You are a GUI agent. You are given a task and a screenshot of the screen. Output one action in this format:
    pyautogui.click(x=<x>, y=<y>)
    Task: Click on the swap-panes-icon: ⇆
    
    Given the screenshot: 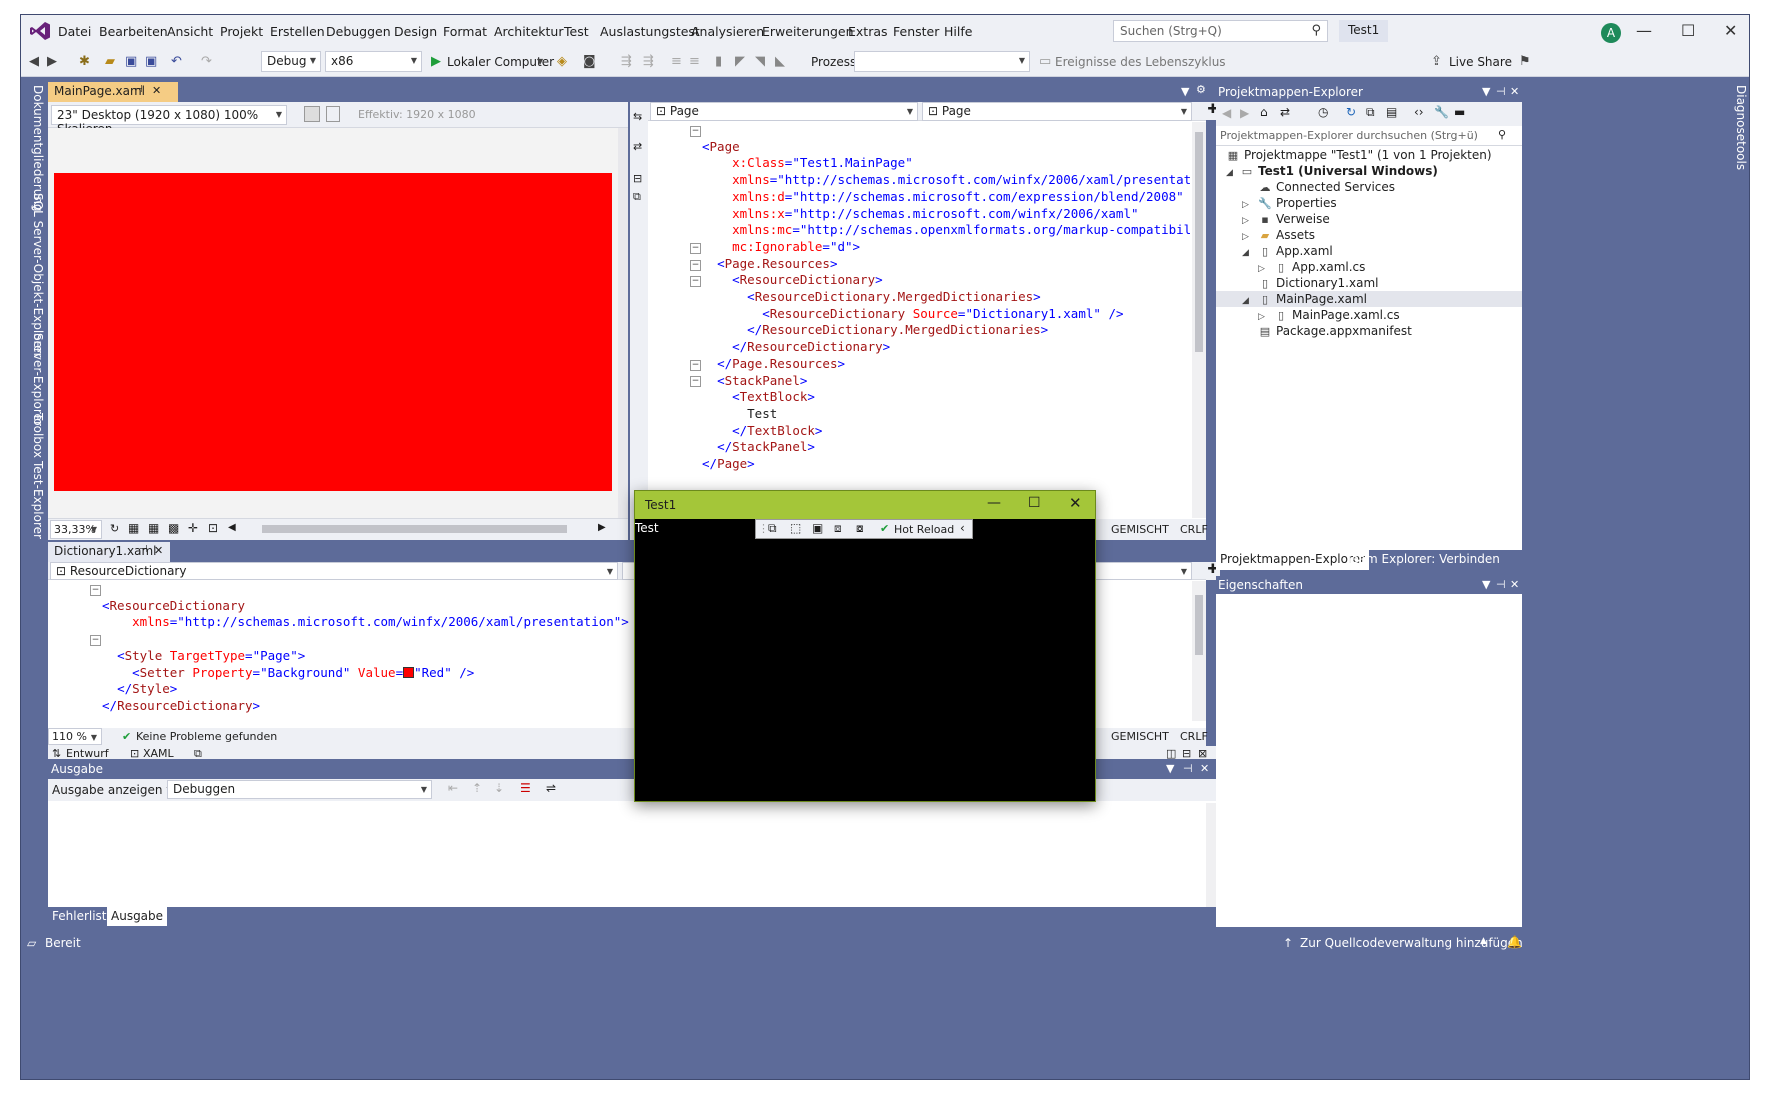 What is the action you would take?
    pyautogui.click(x=637, y=116)
    